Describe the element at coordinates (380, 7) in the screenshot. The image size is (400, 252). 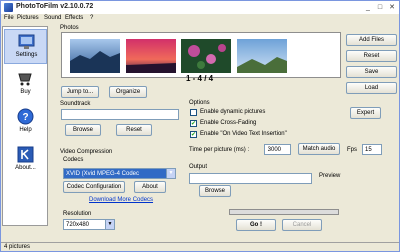
I see `maximize-button: □` at that location.